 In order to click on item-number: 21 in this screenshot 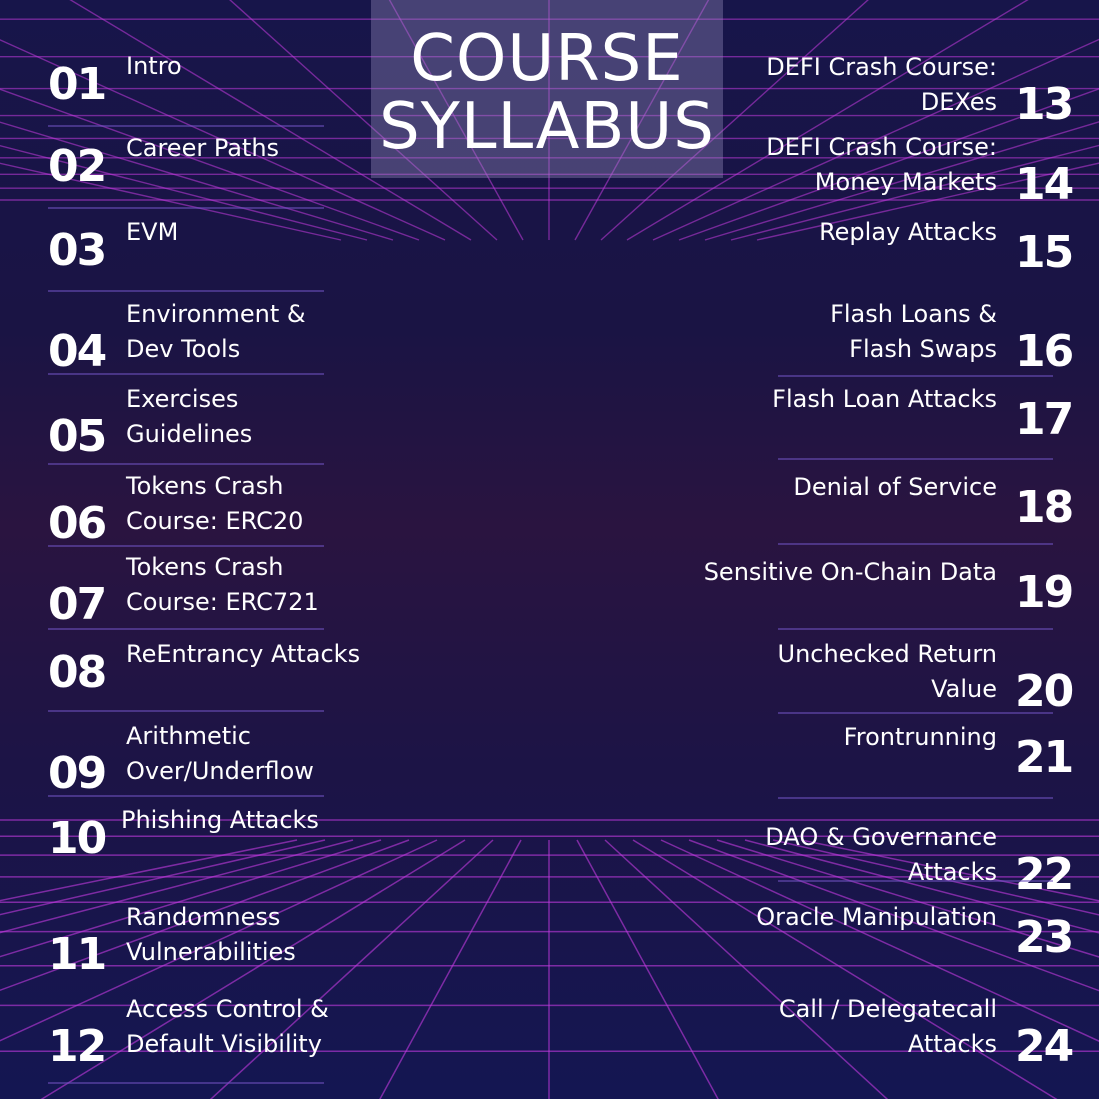, I will do `click(1044, 757)`.